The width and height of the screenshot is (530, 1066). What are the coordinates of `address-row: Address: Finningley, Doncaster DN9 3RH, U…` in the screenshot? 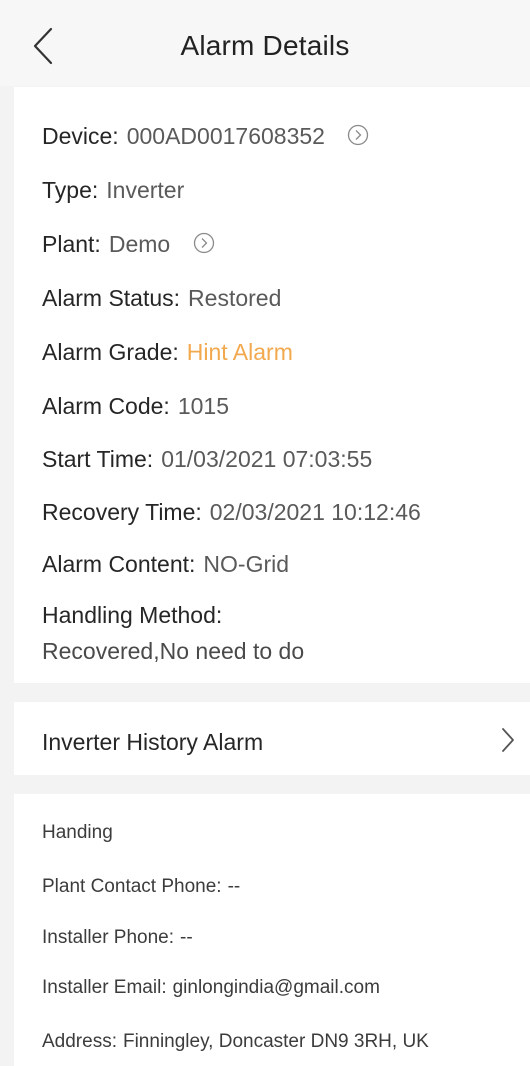 It's located at (235, 1042).